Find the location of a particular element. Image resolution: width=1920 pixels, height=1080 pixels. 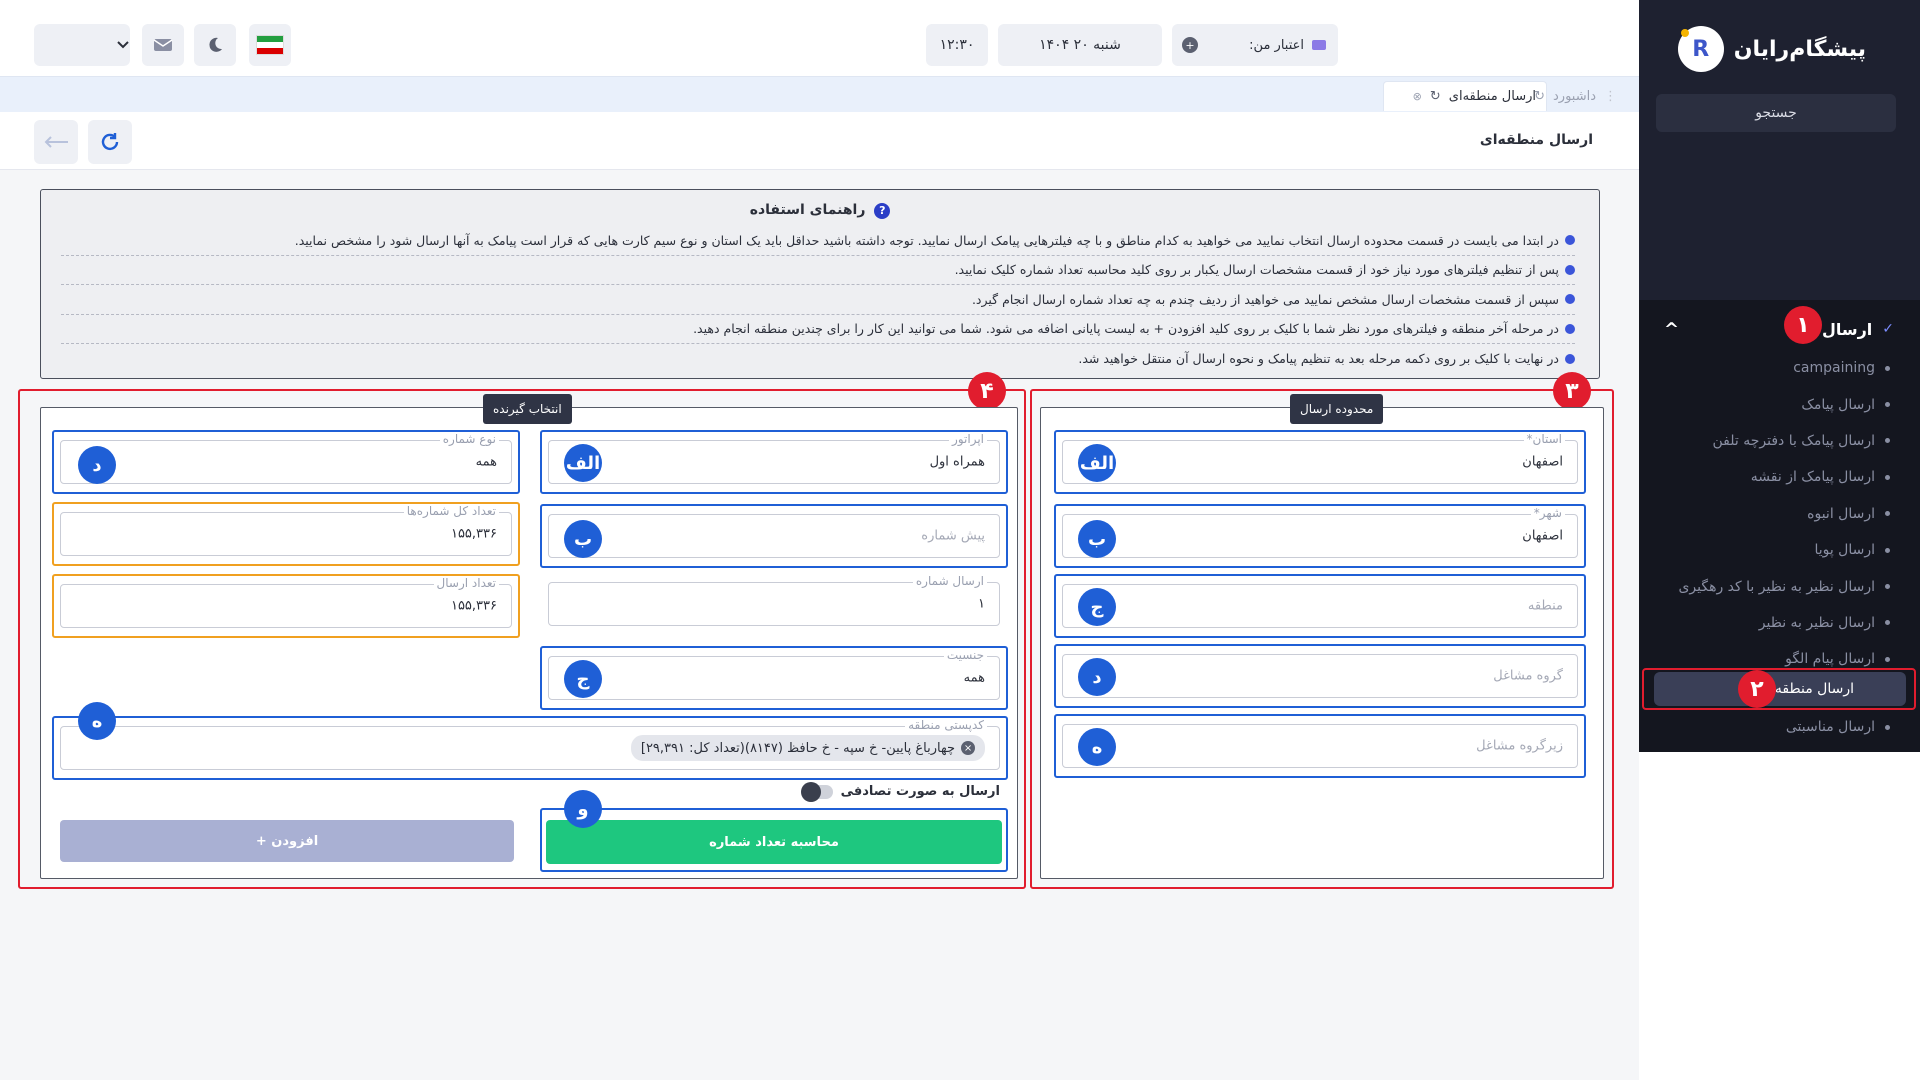

sidebar-item: ارسال پیامک با دفترچه تلفن is located at coordinates (1775, 441).